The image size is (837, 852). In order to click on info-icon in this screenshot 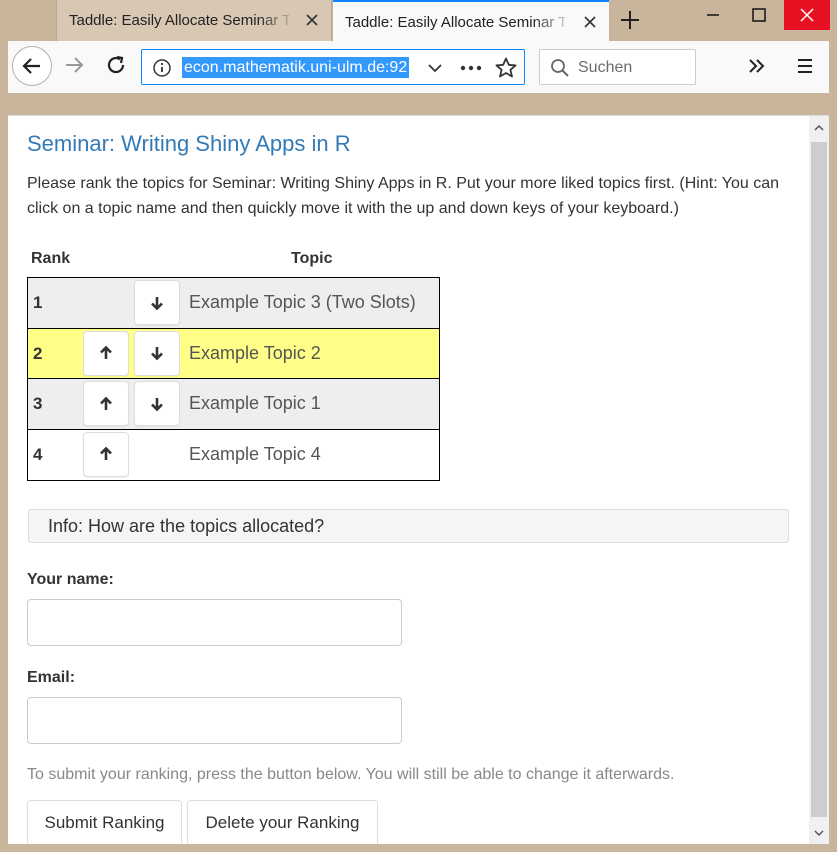, I will do `click(162, 68)`.